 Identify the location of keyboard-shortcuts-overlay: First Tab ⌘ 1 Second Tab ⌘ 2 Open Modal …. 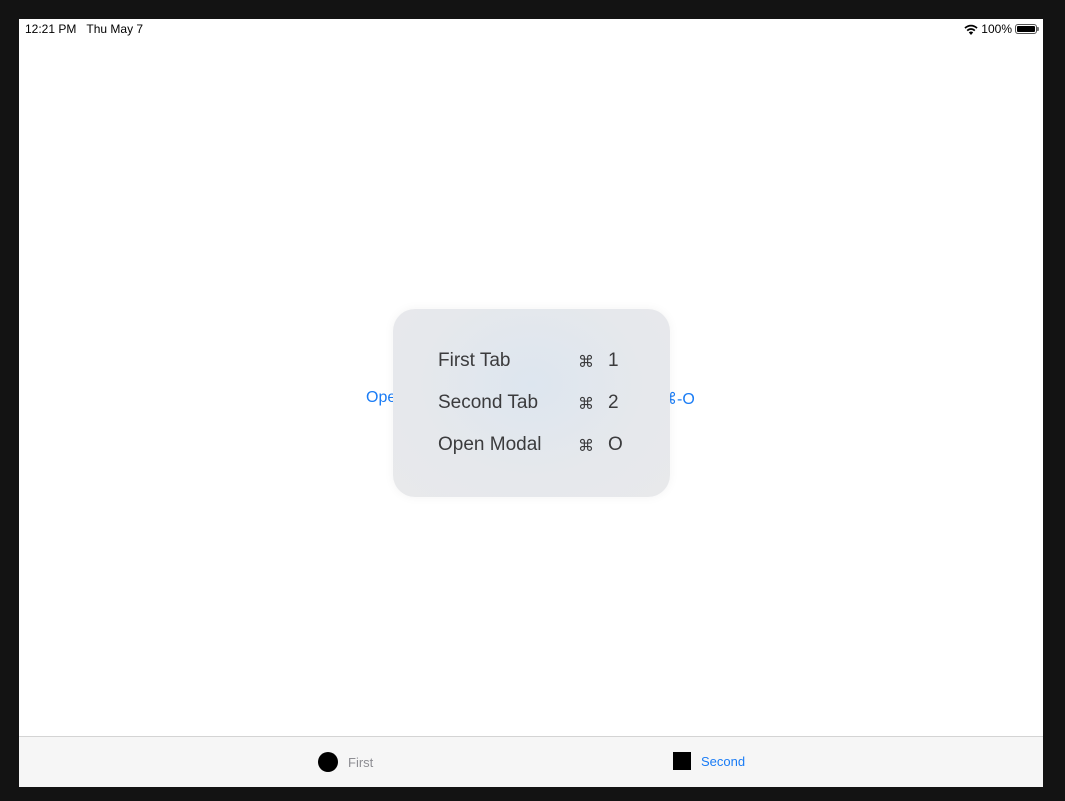
(531, 403).